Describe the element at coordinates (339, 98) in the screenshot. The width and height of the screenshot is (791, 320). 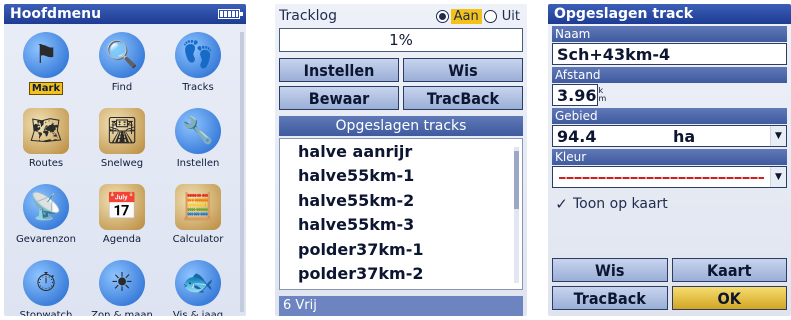
I see `save-button: Bewaar` at that location.